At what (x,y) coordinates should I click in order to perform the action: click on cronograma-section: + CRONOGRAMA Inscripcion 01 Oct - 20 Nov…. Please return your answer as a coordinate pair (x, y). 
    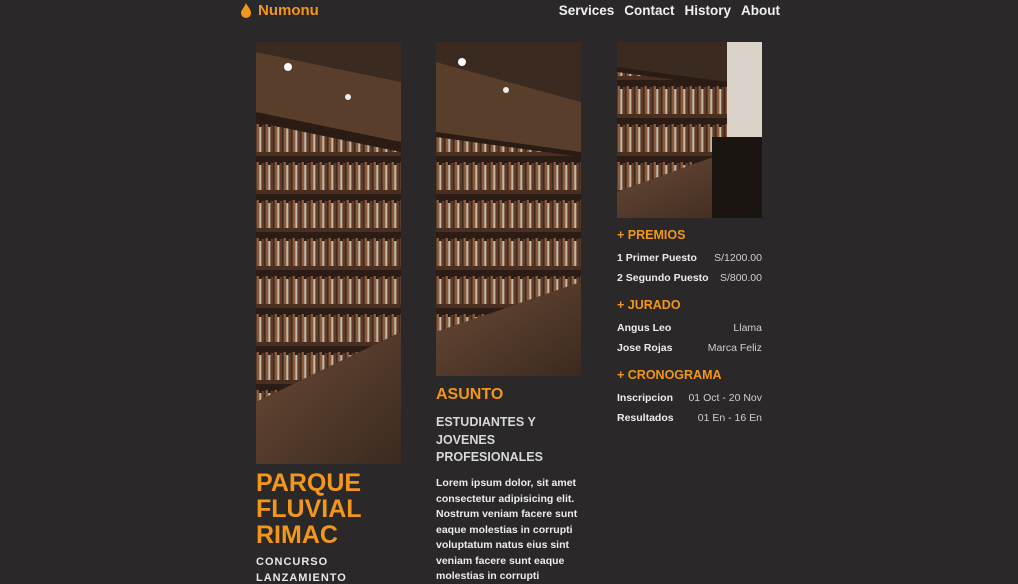
    Looking at the image, I should click on (689, 398).